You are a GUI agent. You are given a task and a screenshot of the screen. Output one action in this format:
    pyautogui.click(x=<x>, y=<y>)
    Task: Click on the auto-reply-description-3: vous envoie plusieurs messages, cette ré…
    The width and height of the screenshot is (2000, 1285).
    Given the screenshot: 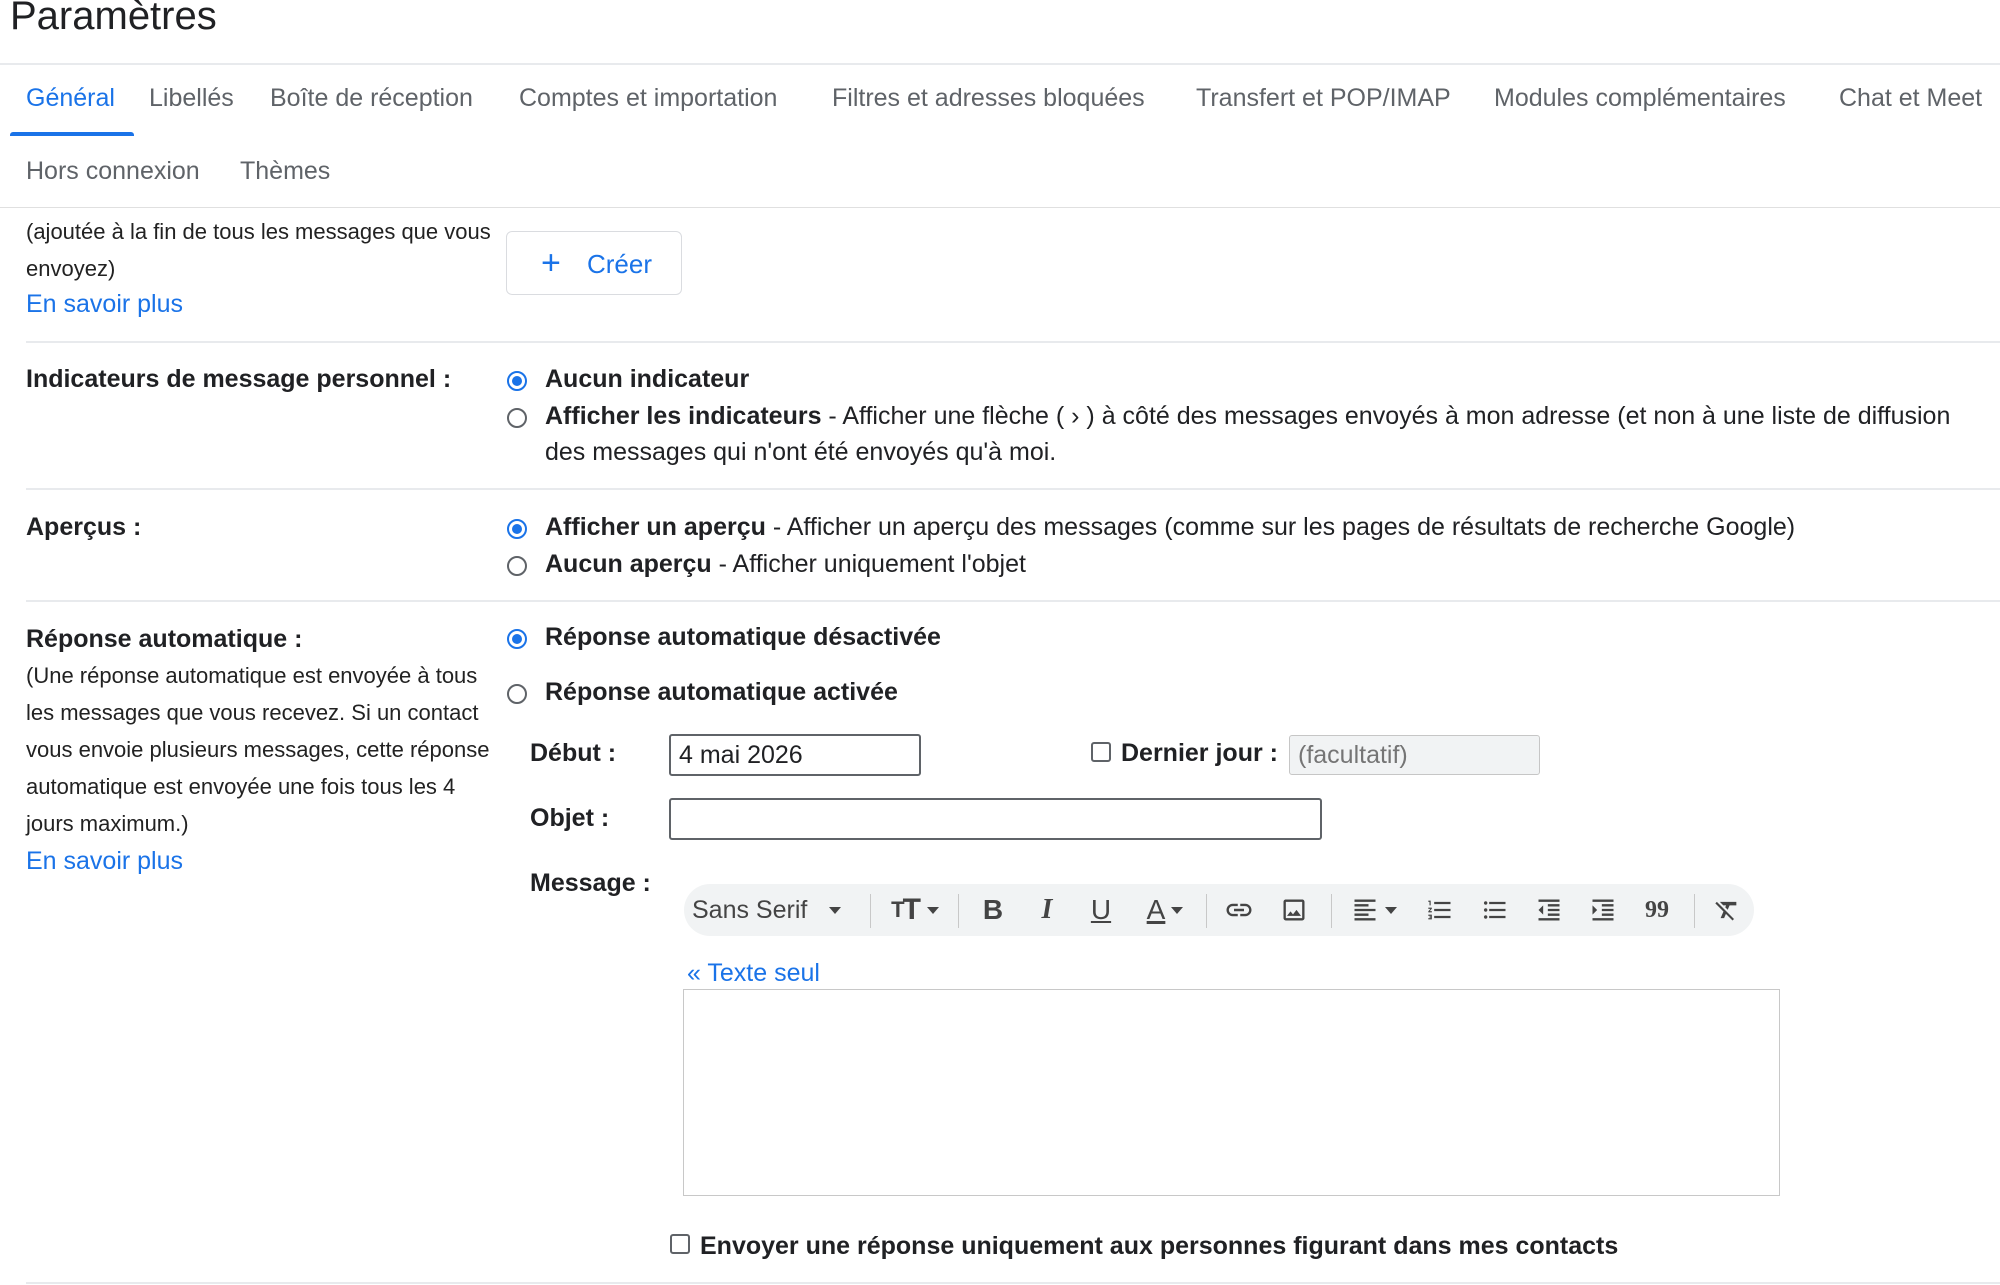 What is the action you would take?
    pyautogui.click(x=258, y=749)
    